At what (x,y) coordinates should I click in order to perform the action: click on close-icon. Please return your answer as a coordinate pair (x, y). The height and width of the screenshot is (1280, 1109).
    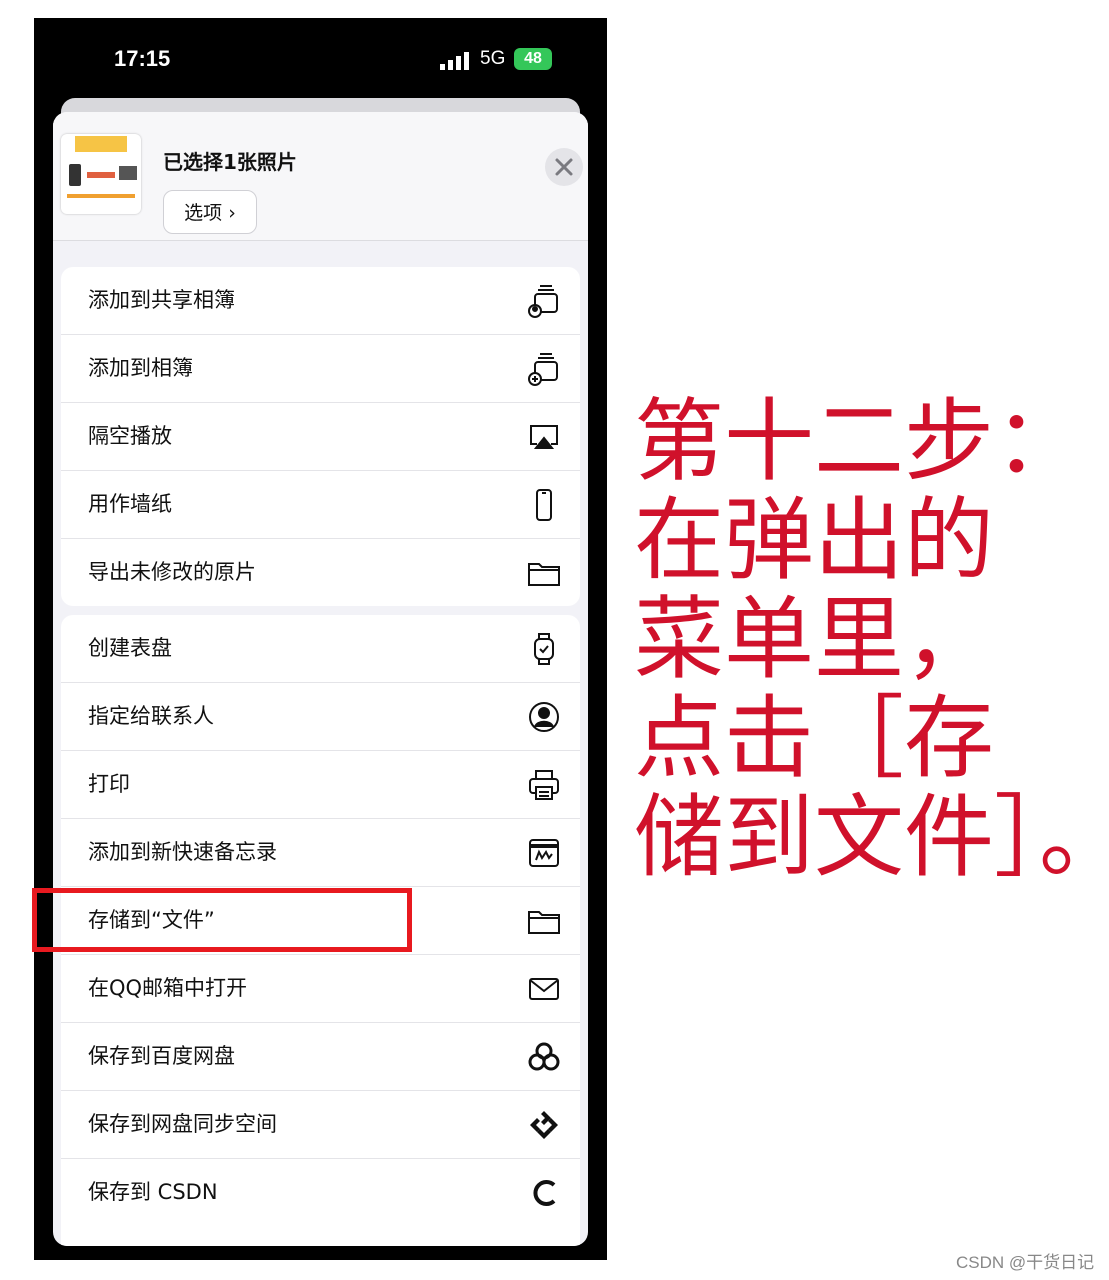
    Looking at the image, I should click on (564, 167).